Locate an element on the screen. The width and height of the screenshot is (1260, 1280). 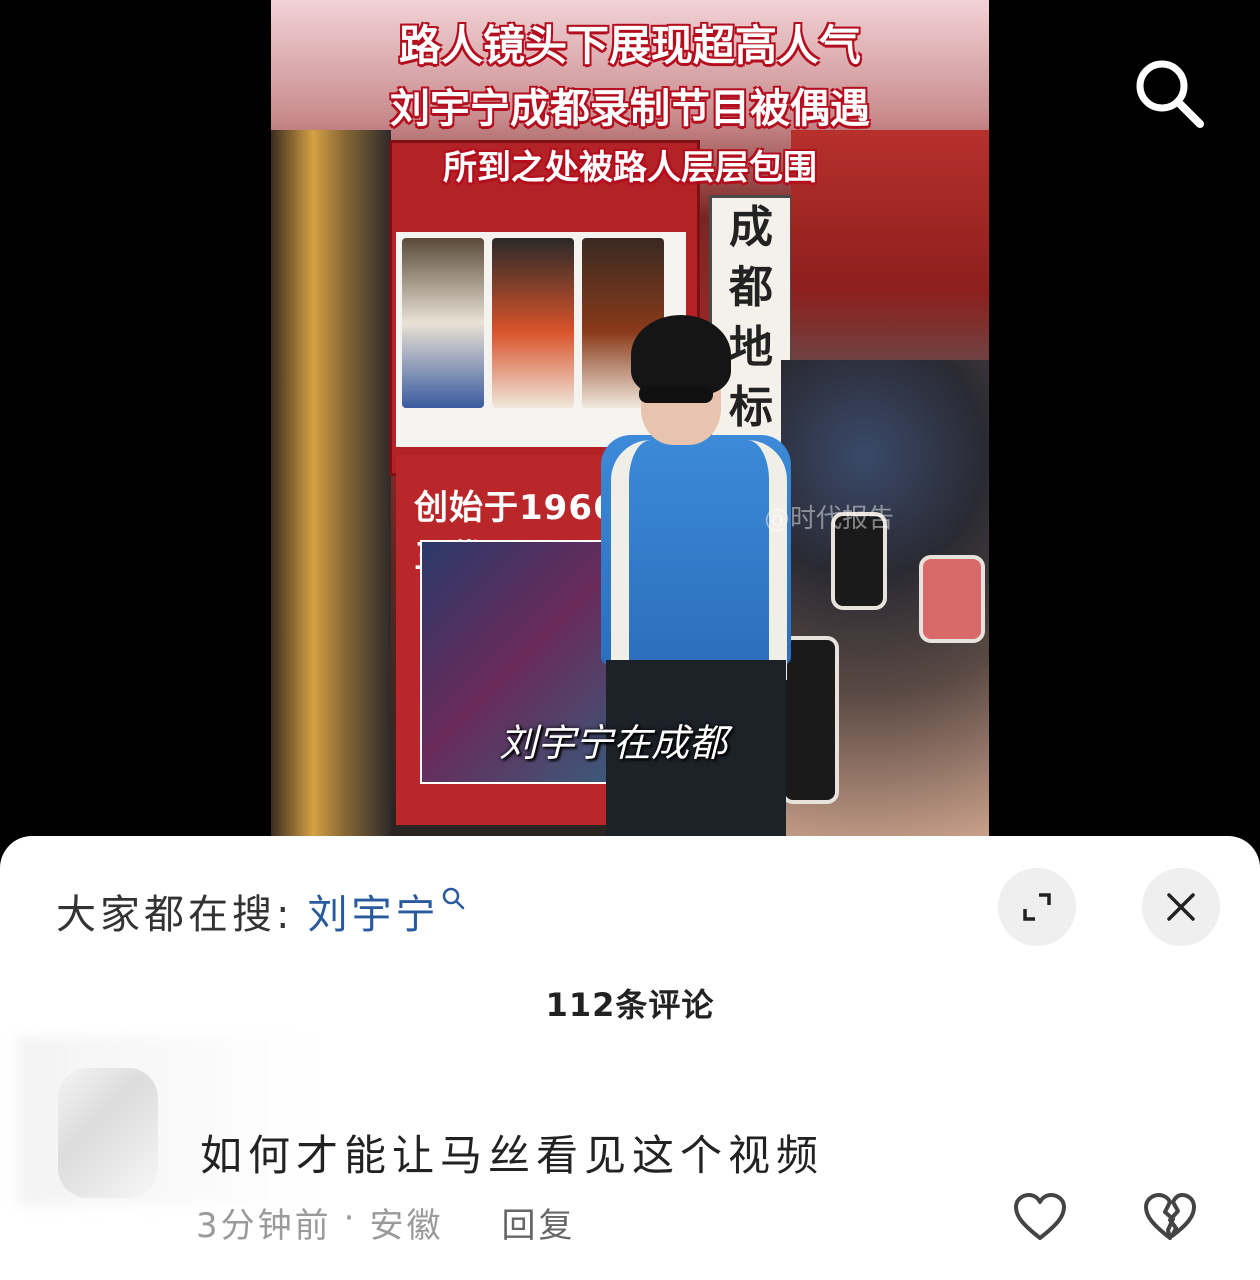
close-button is located at coordinates (1181, 907).